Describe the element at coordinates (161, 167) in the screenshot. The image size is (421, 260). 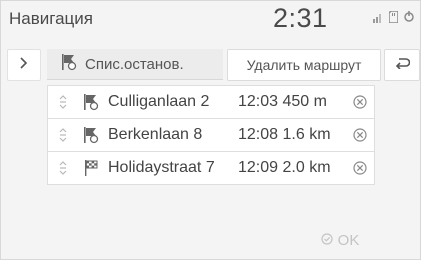
I see `stop-name: Holidaystraat 7` at that location.